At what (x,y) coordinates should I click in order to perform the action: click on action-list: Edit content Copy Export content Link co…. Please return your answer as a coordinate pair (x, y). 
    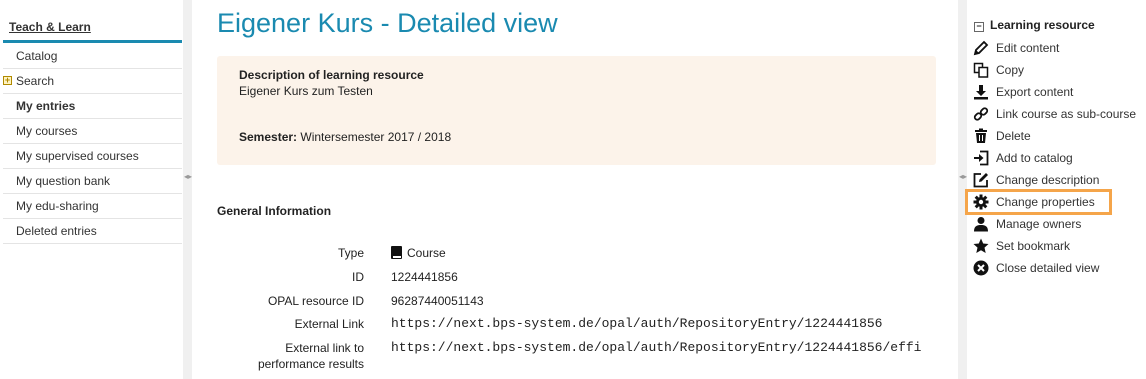
    Looking at the image, I should click on (1055, 158).